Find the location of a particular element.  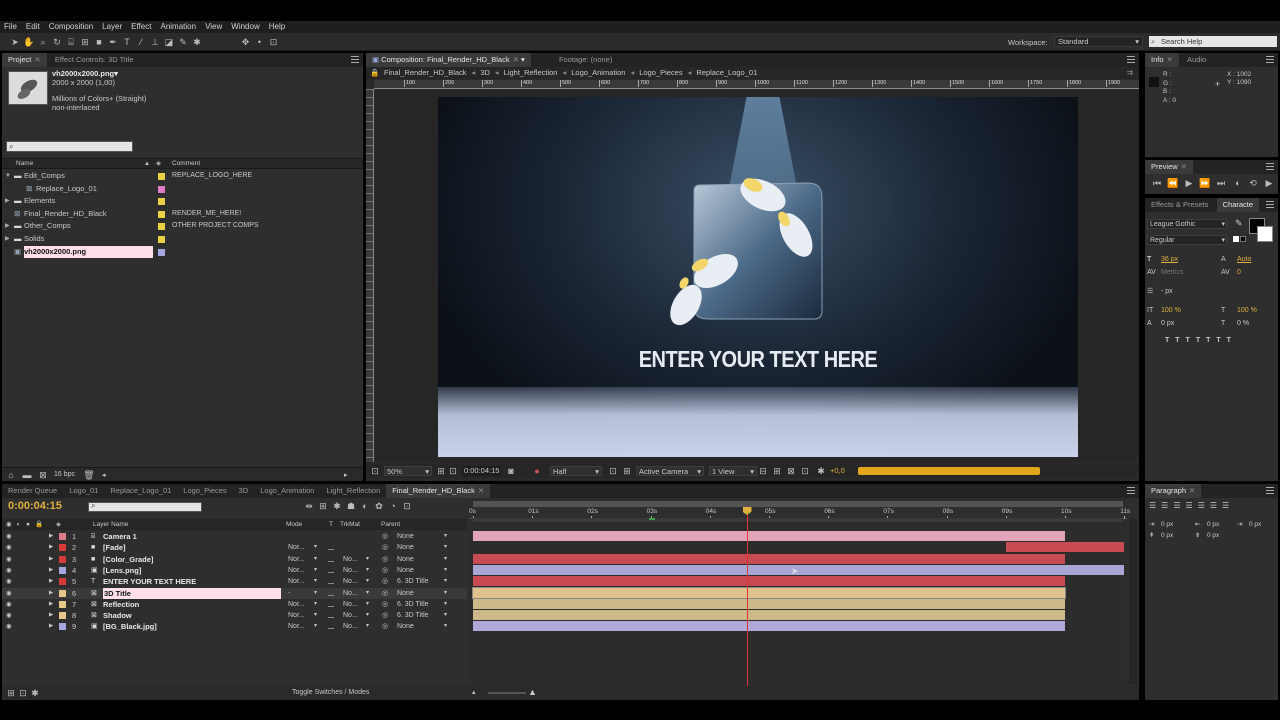

flowchart-icon: ⊡ is located at coordinates (805, 471).